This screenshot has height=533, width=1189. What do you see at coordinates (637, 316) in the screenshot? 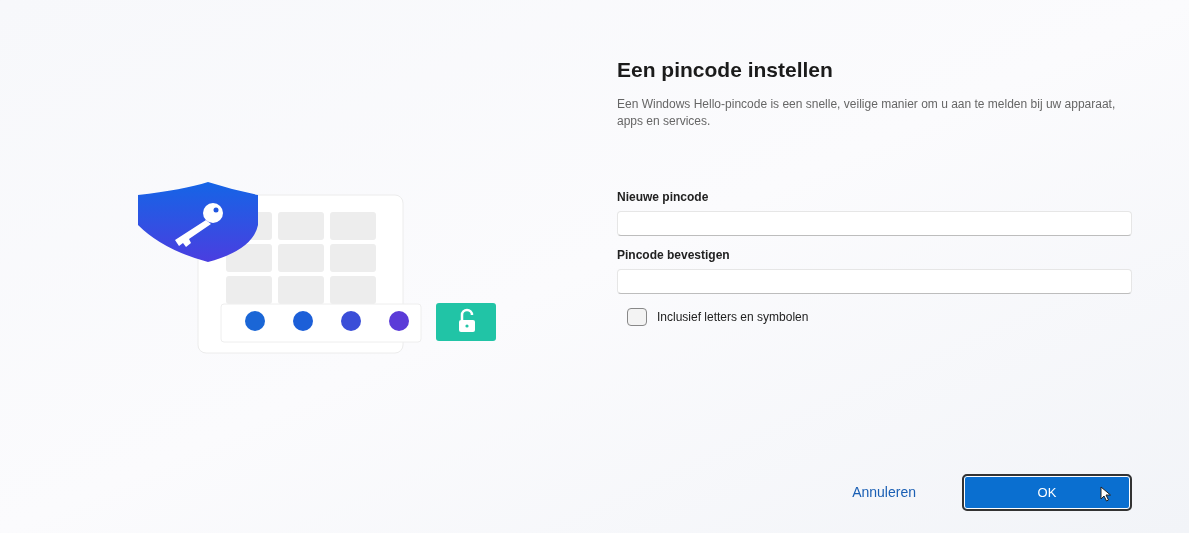
I see `checkbox` at bounding box center [637, 316].